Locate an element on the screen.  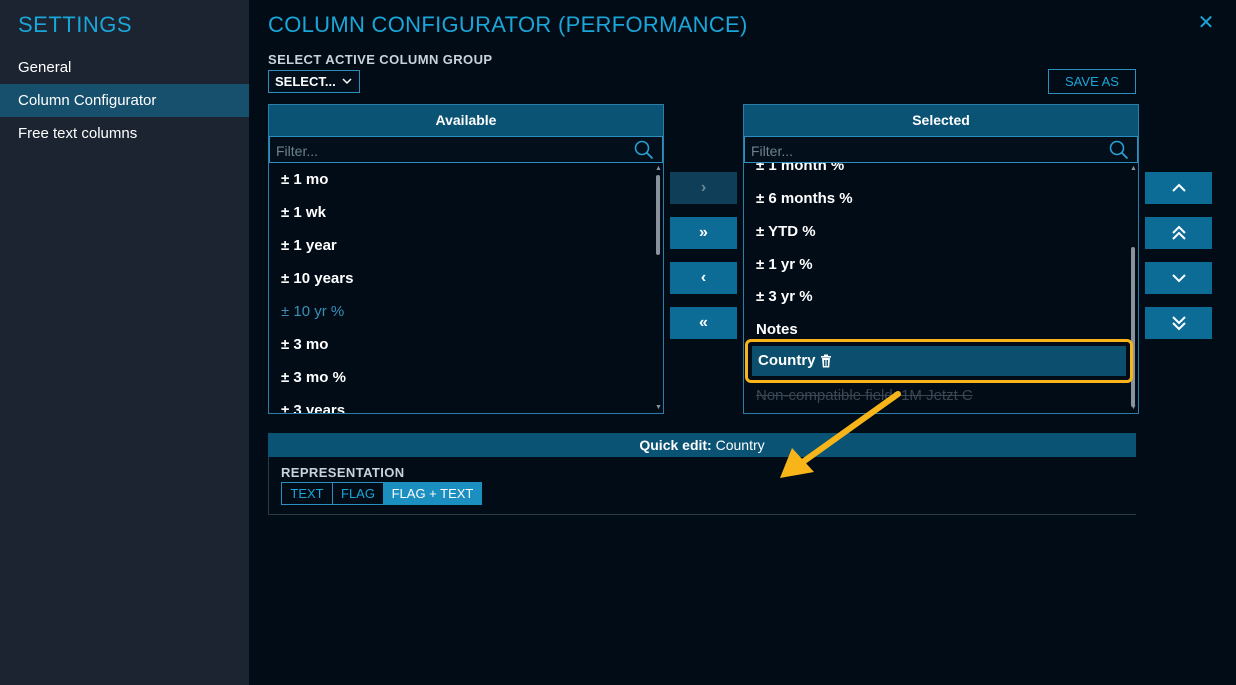
list-item: ± 1 month % is located at coordinates (800, 172).